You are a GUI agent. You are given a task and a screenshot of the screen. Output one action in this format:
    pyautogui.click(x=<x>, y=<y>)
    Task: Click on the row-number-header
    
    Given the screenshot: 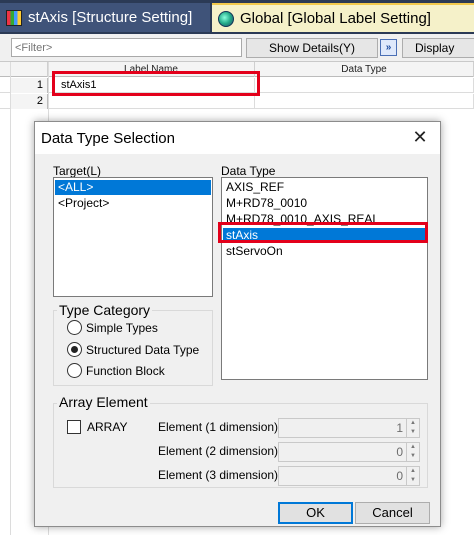 What is the action you would take?
    pyautogui.click(x=29, y=69)
    